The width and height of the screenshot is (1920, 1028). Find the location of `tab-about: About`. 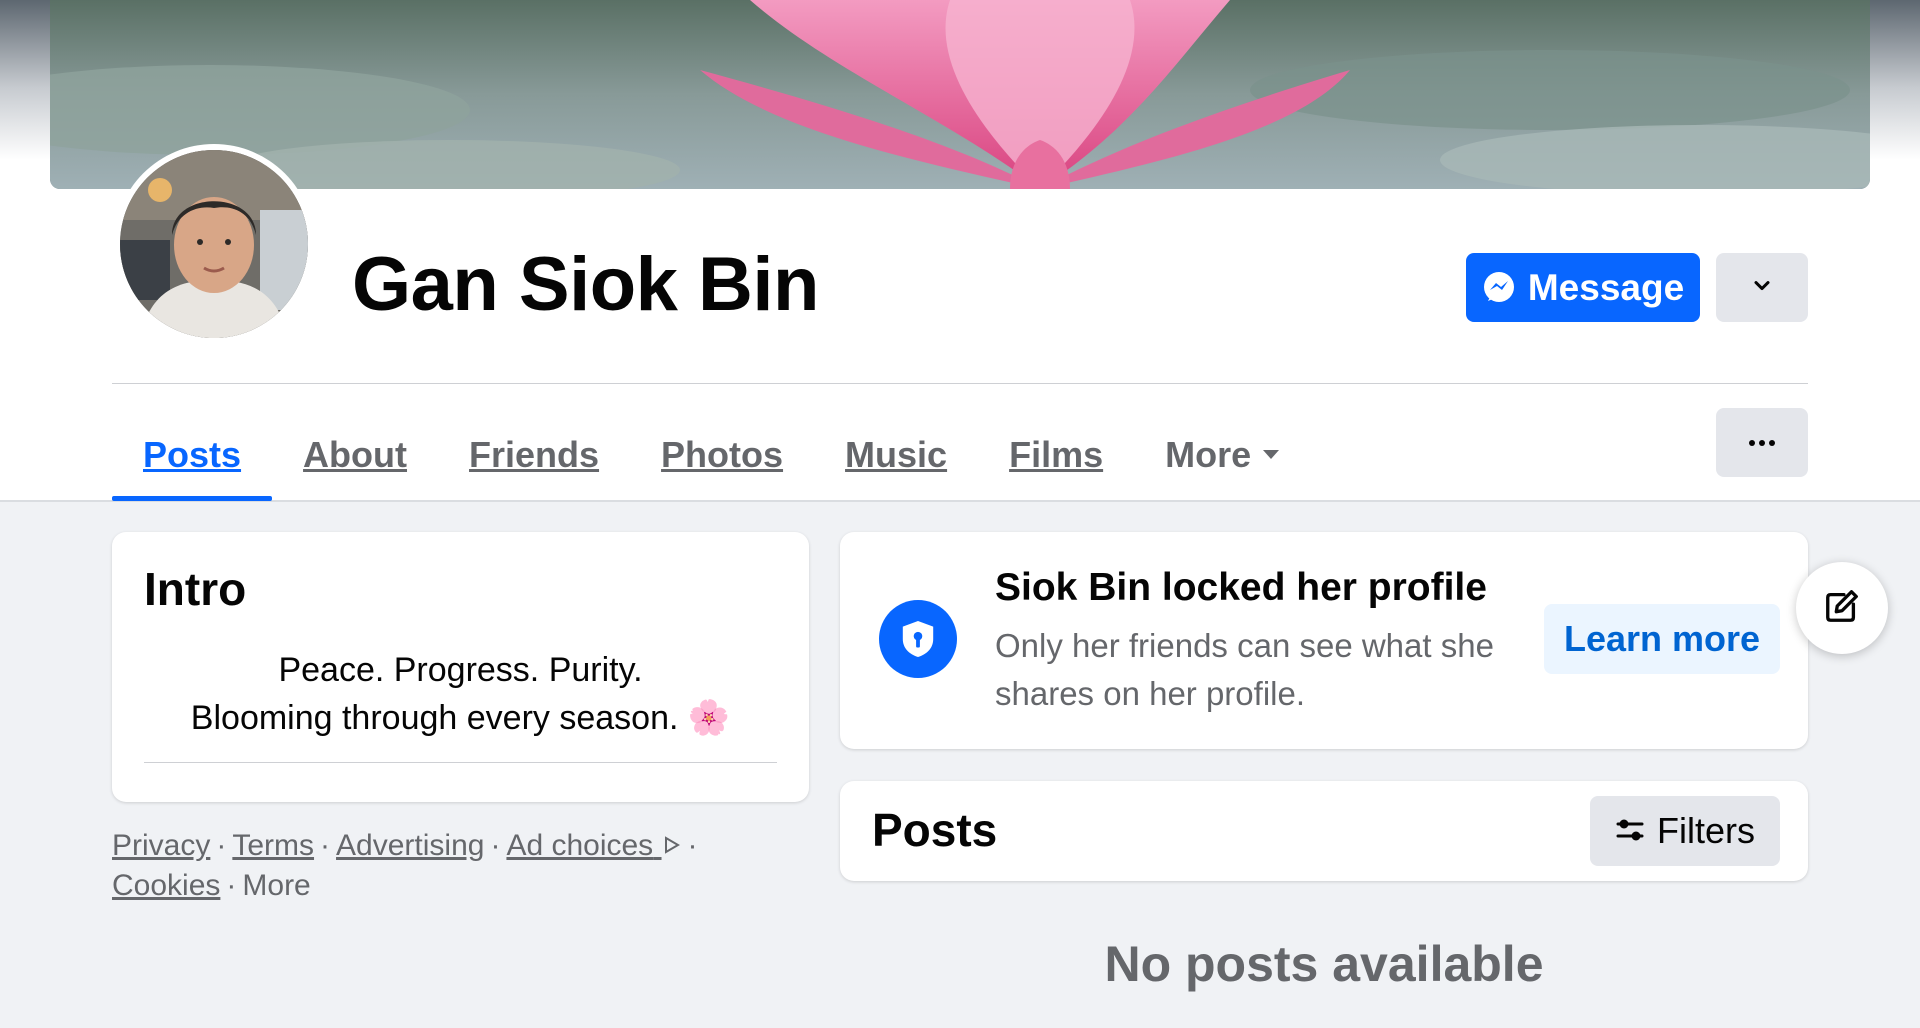

tab-about: About is located at coordinates (355, 454).